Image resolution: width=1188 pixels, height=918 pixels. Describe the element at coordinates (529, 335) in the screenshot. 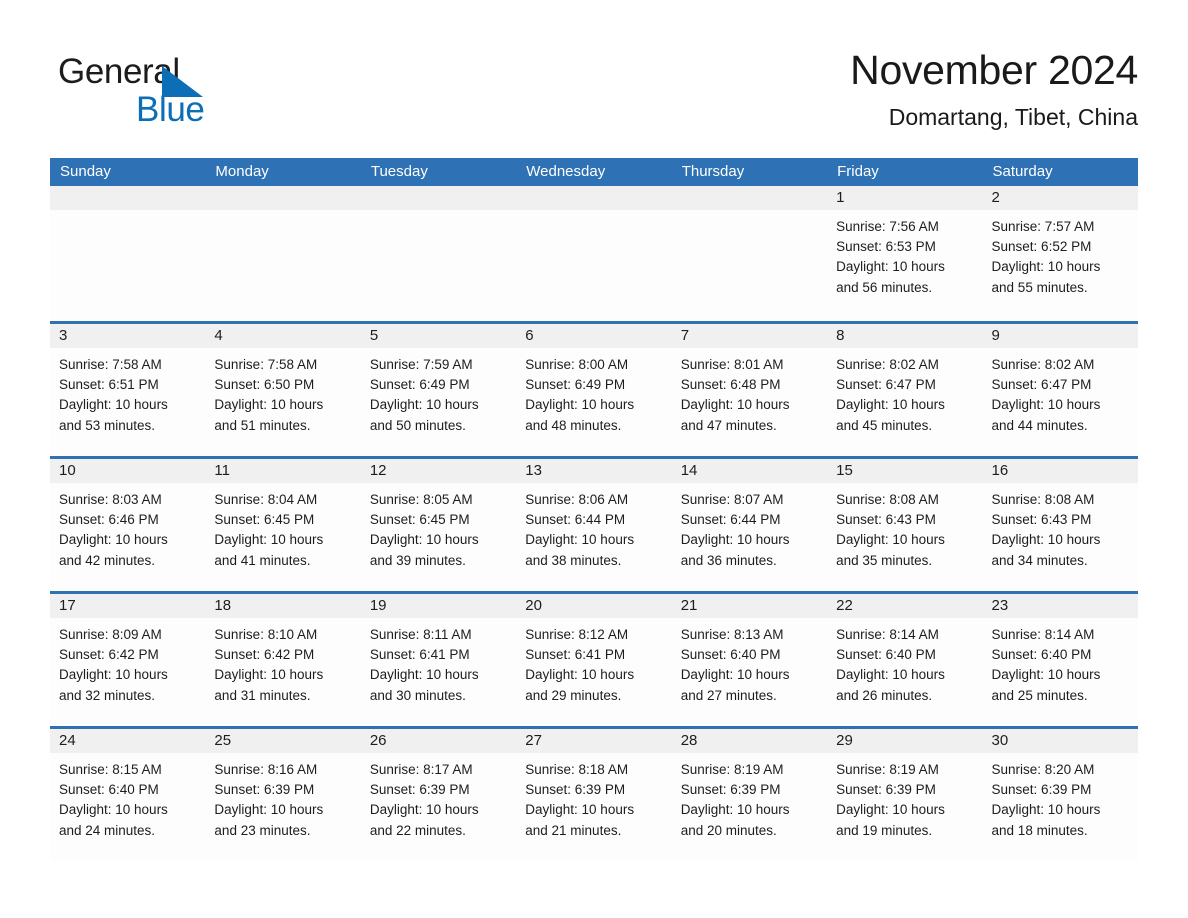

I see `day-number: 6` at that location.